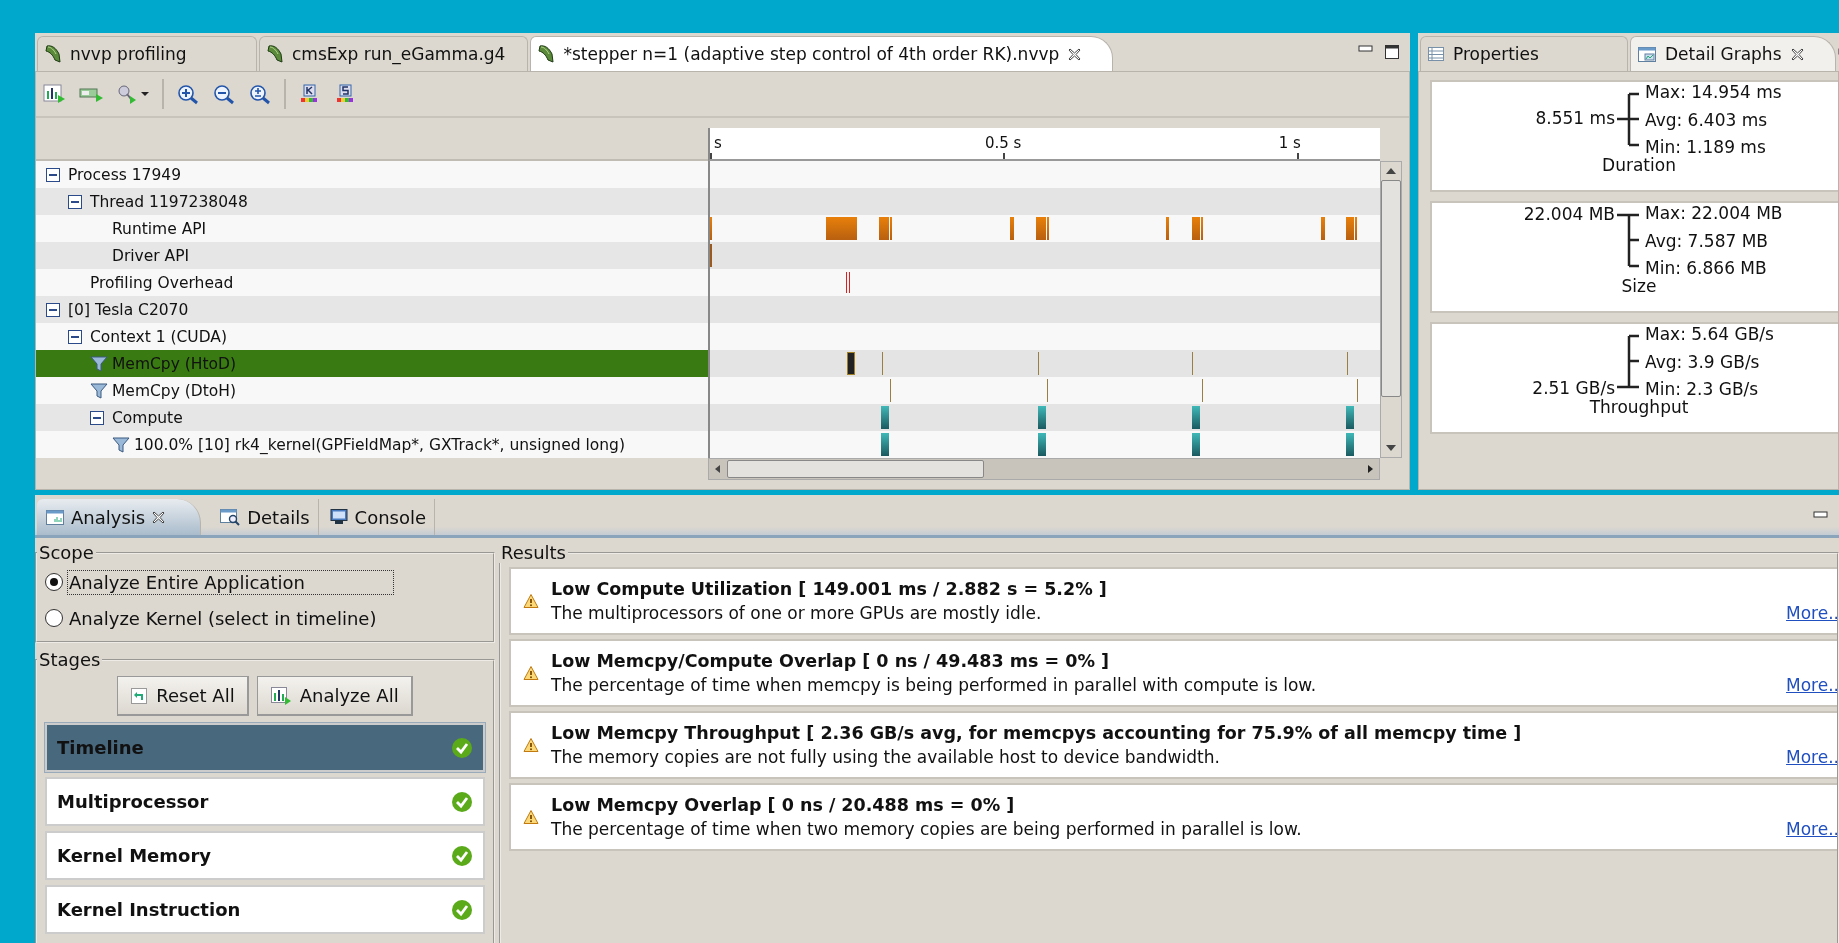 The width and height of the screenshot is (1839, 943). Describe the element at coordinates (926, 829) in the screenshot. I see `result-description: The percentage of time when two memory copies are being performed in parallel is low.` at that location.